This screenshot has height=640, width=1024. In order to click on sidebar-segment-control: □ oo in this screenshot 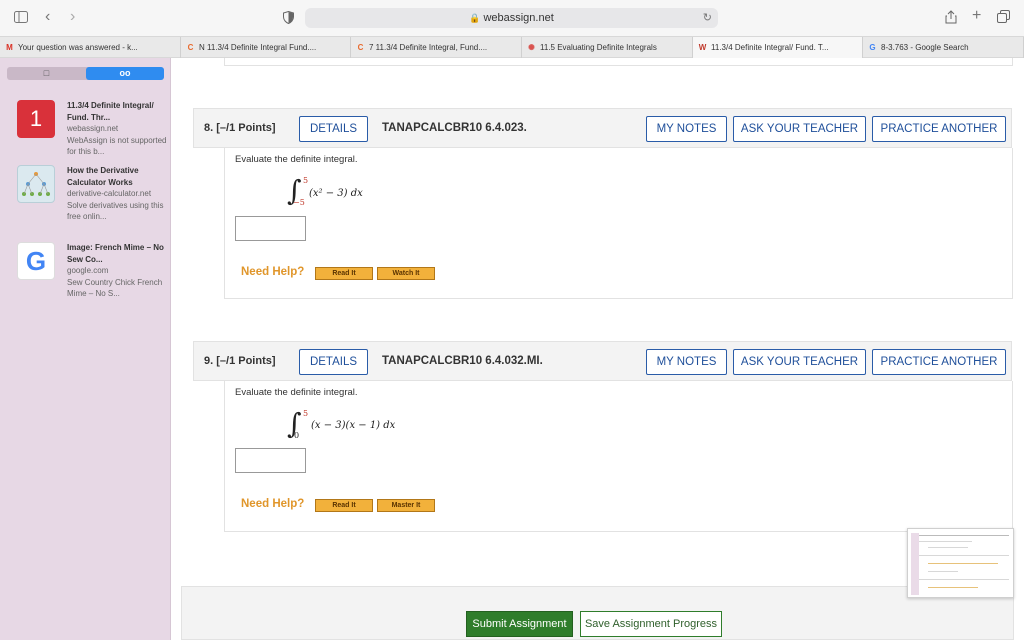, I will do `click(85, 73)`.